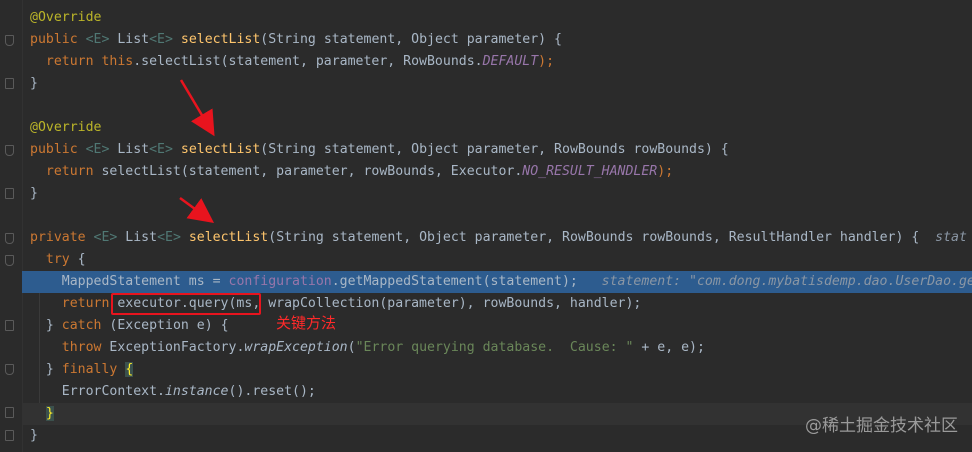 The height and width of the screenshot is (452, 972). I want to click on arrow-to-private-method, so click(197, 209).